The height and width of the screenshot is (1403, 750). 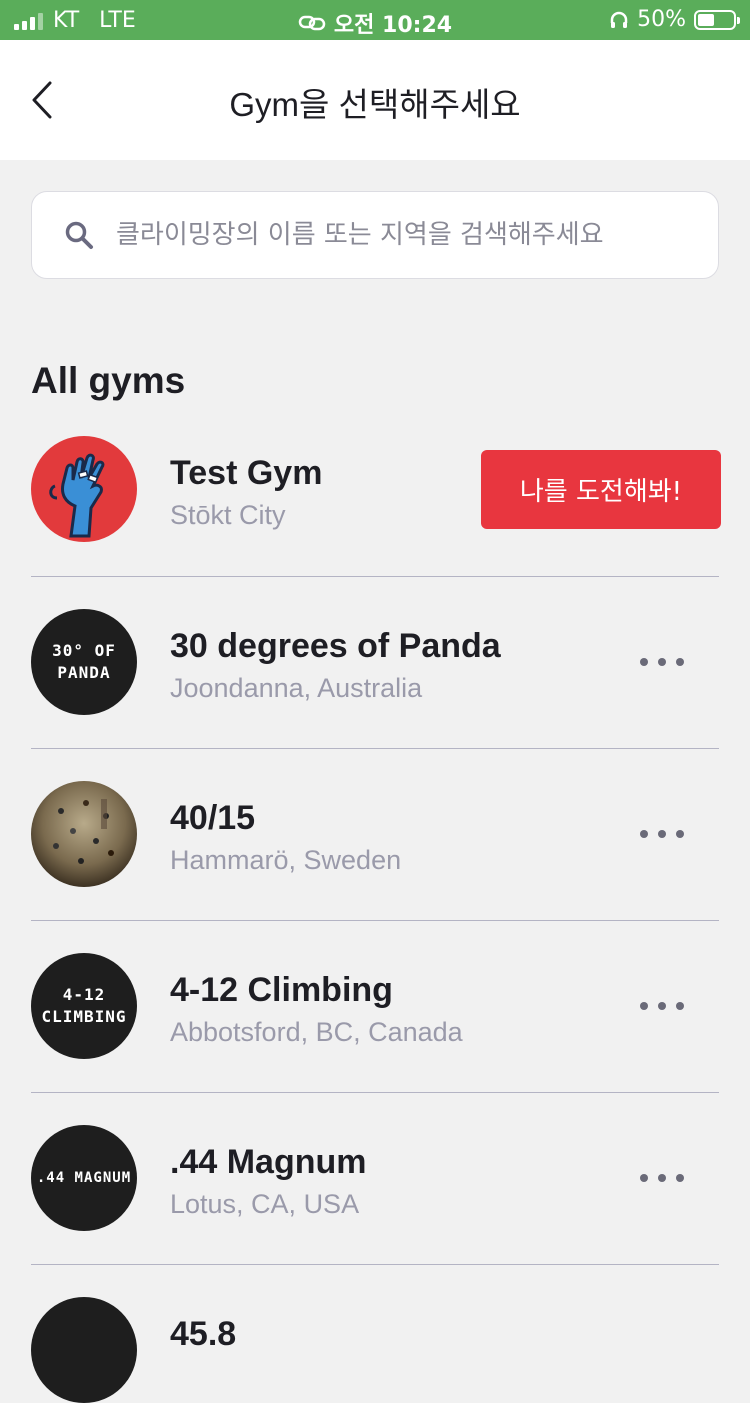 I want to click on gym-name: Test Gym, so click(x=246, y=473).